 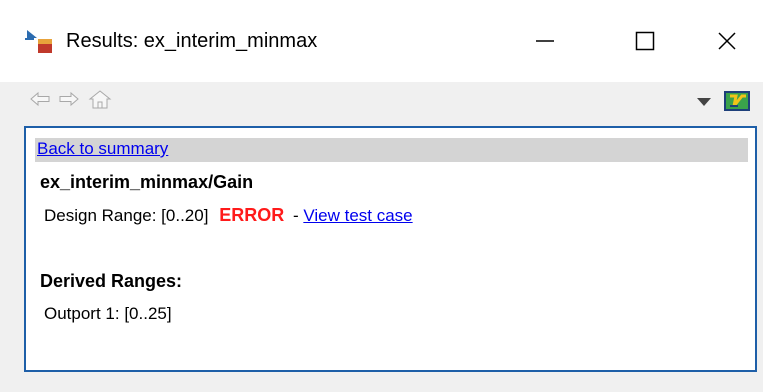 I want to click on close-icon, so click(x=726, y=41).